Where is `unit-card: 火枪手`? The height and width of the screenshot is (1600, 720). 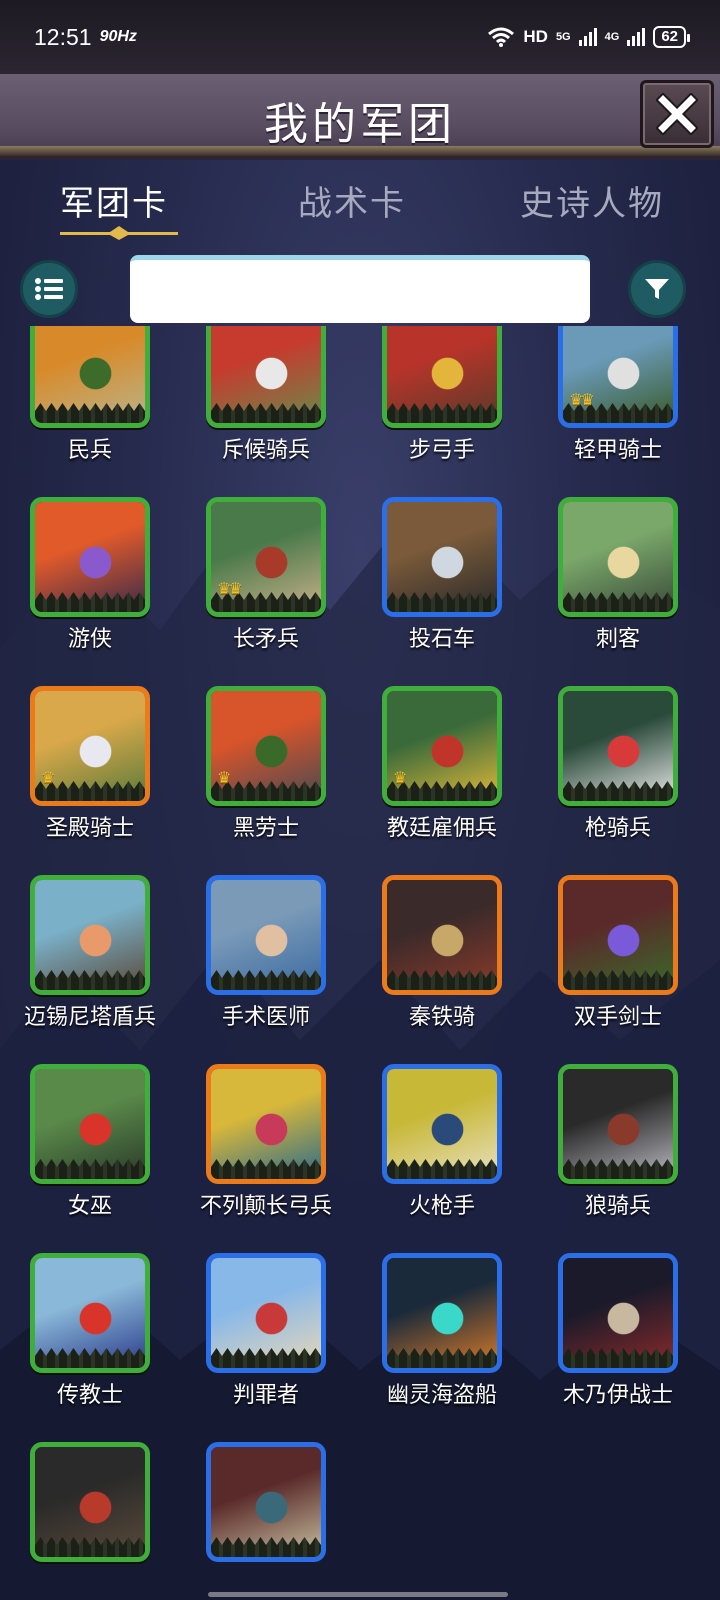
unit-card: 火枪手 is located at coordinates (442, 1154).